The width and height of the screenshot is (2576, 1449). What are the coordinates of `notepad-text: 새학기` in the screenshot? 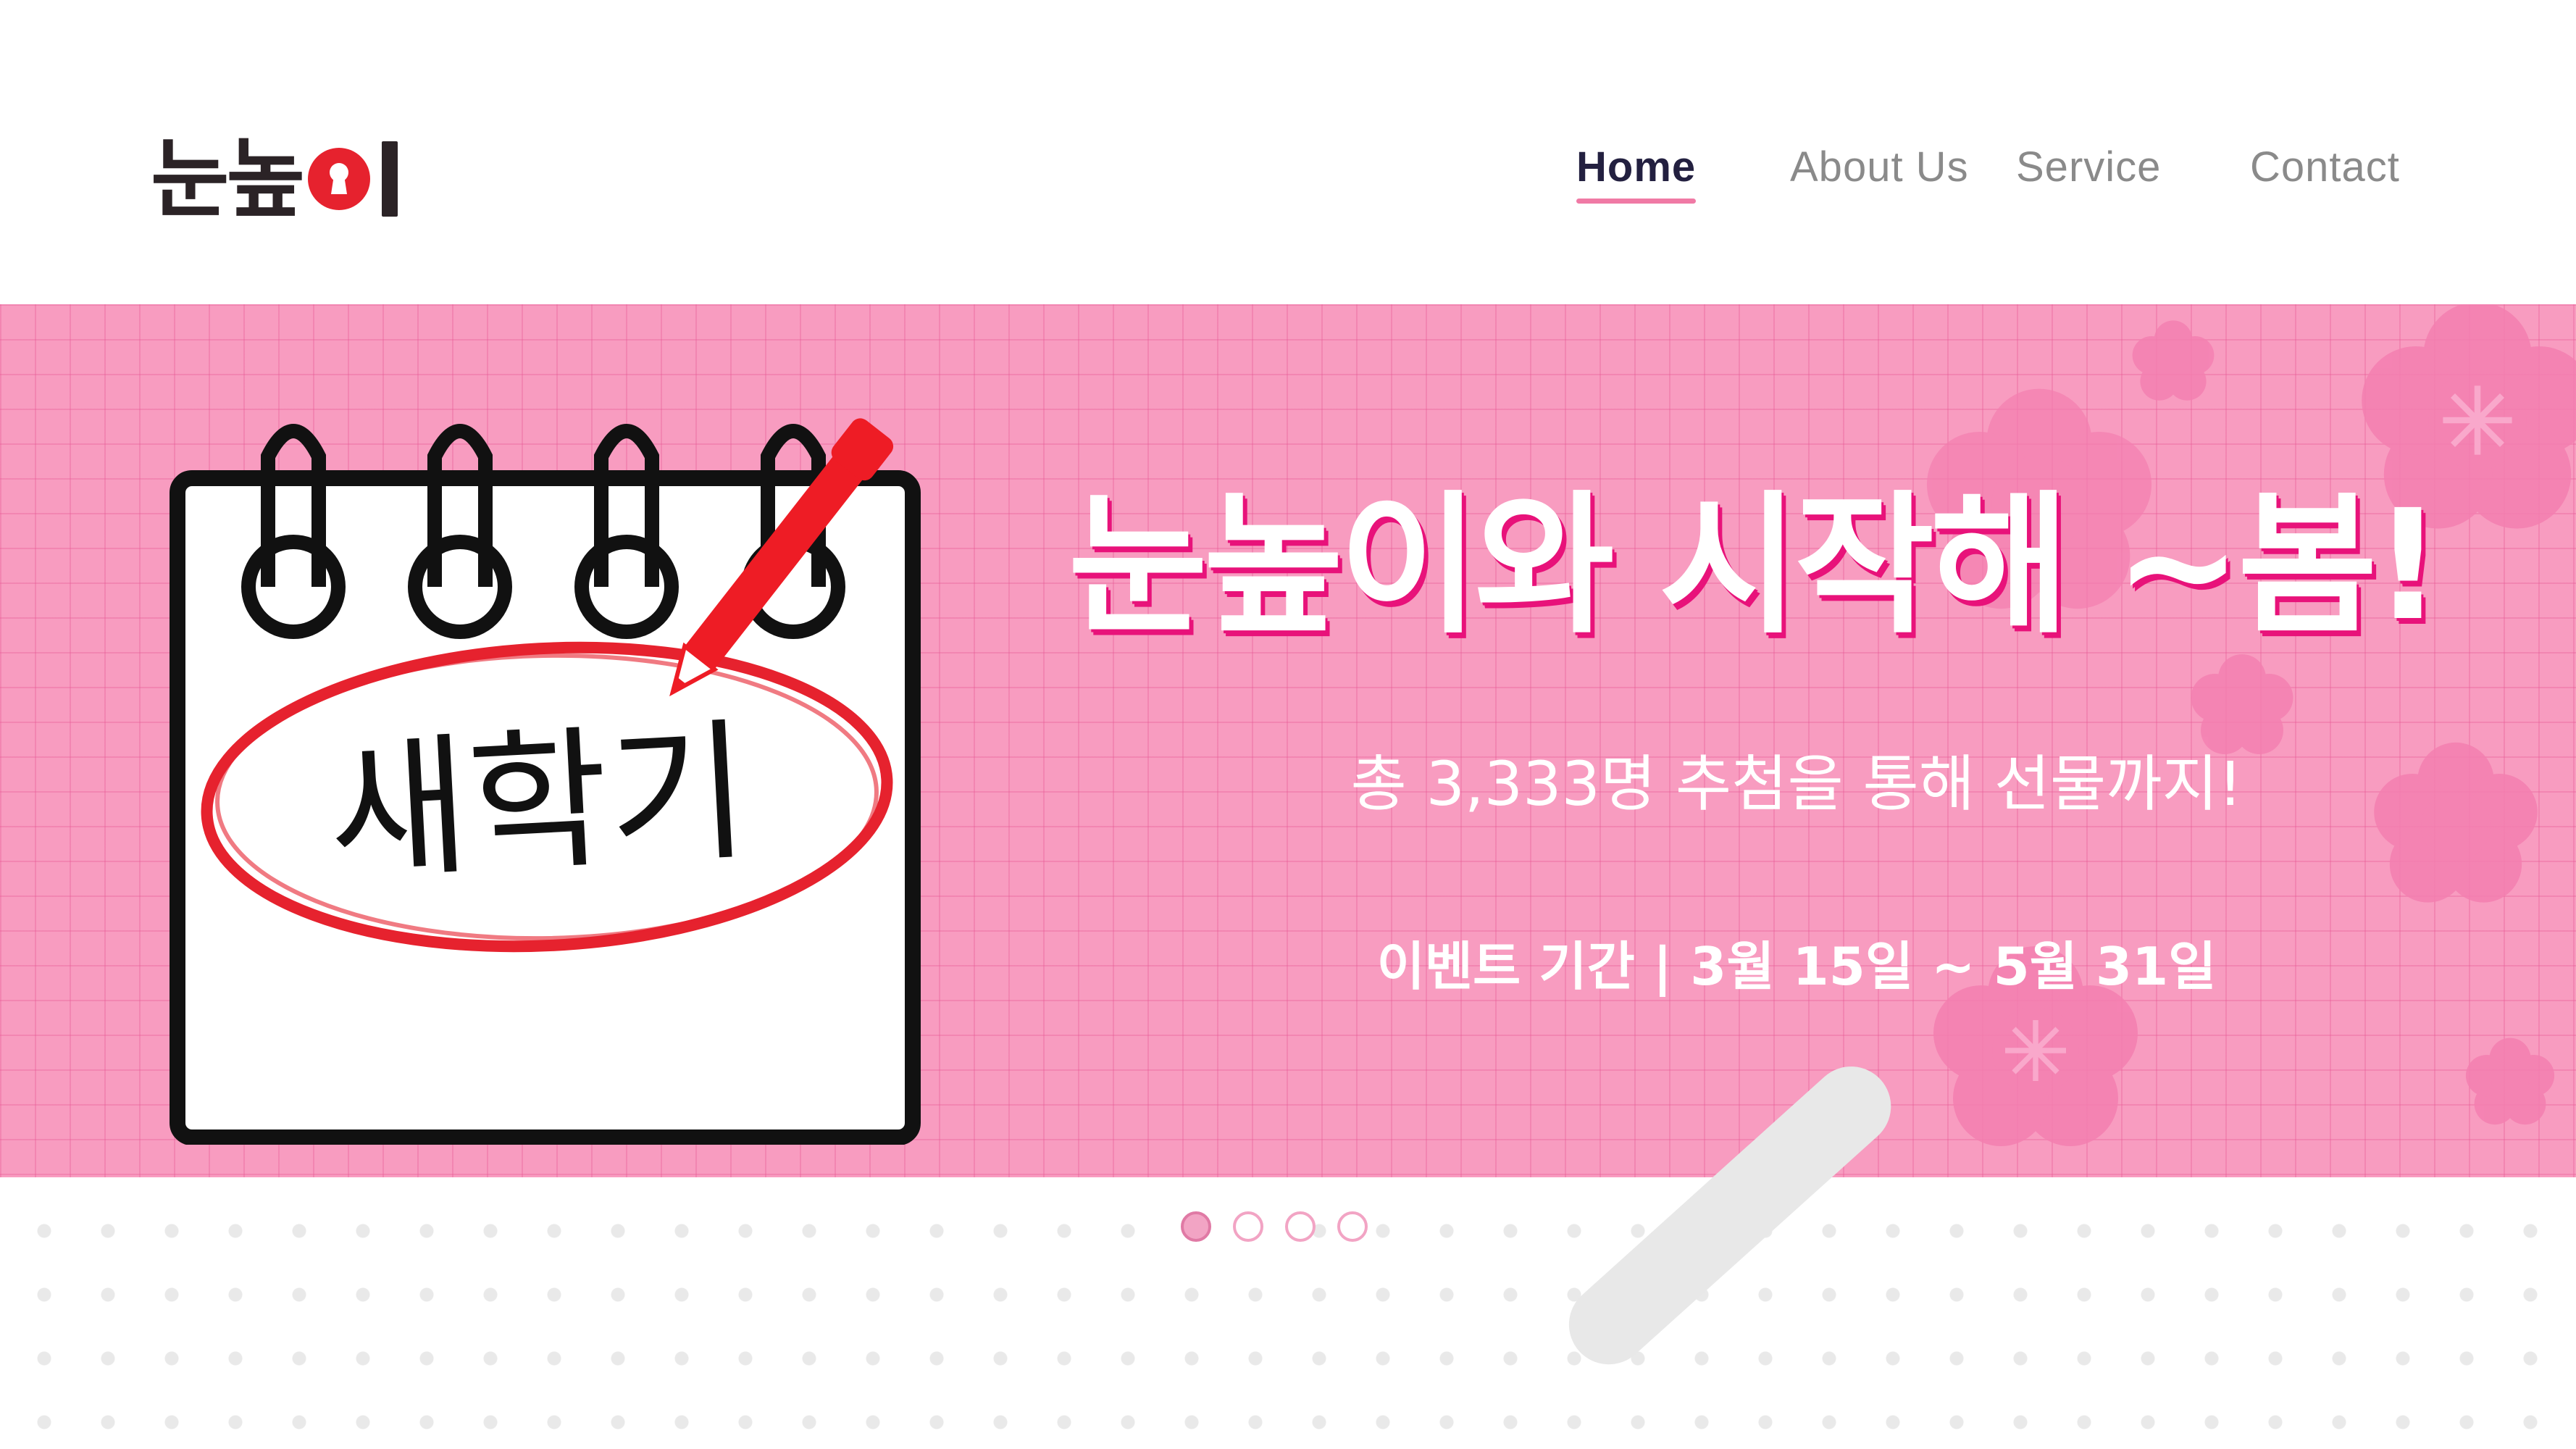 It's located at (538, 803).